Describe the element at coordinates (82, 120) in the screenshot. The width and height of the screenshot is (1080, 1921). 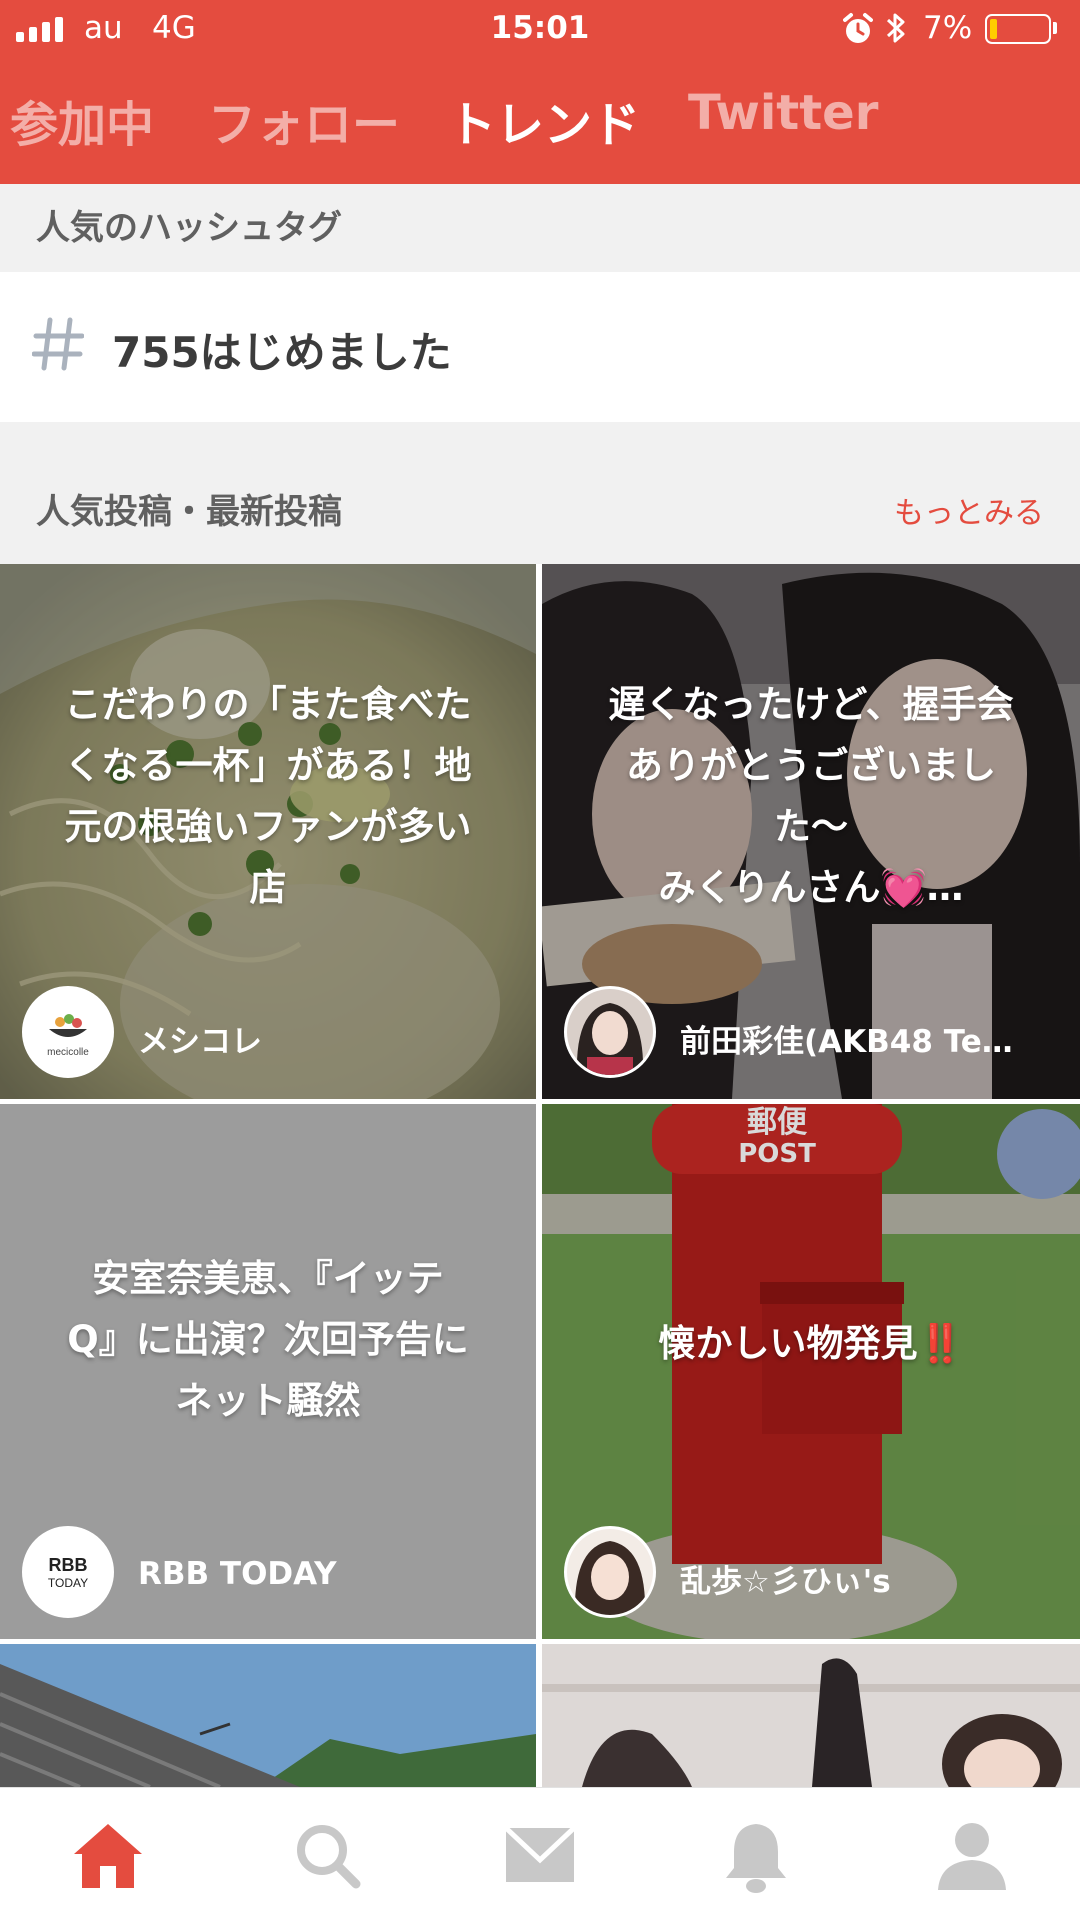
I see `tab-participating: 参加中` at that location.